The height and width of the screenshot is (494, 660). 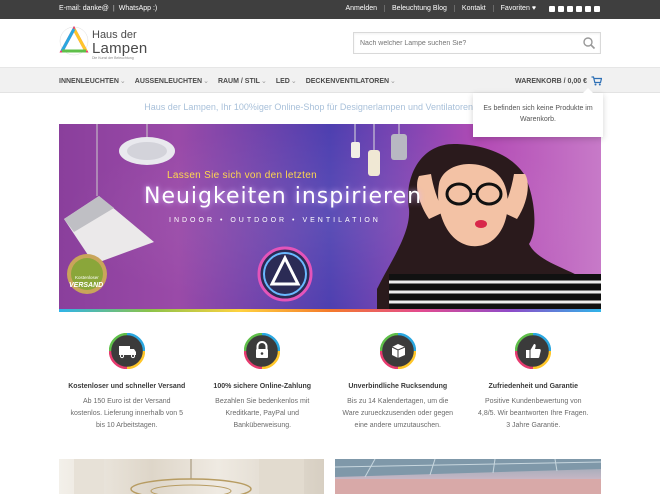 I want to click on youtube-icon, so click(x=597, y=8).